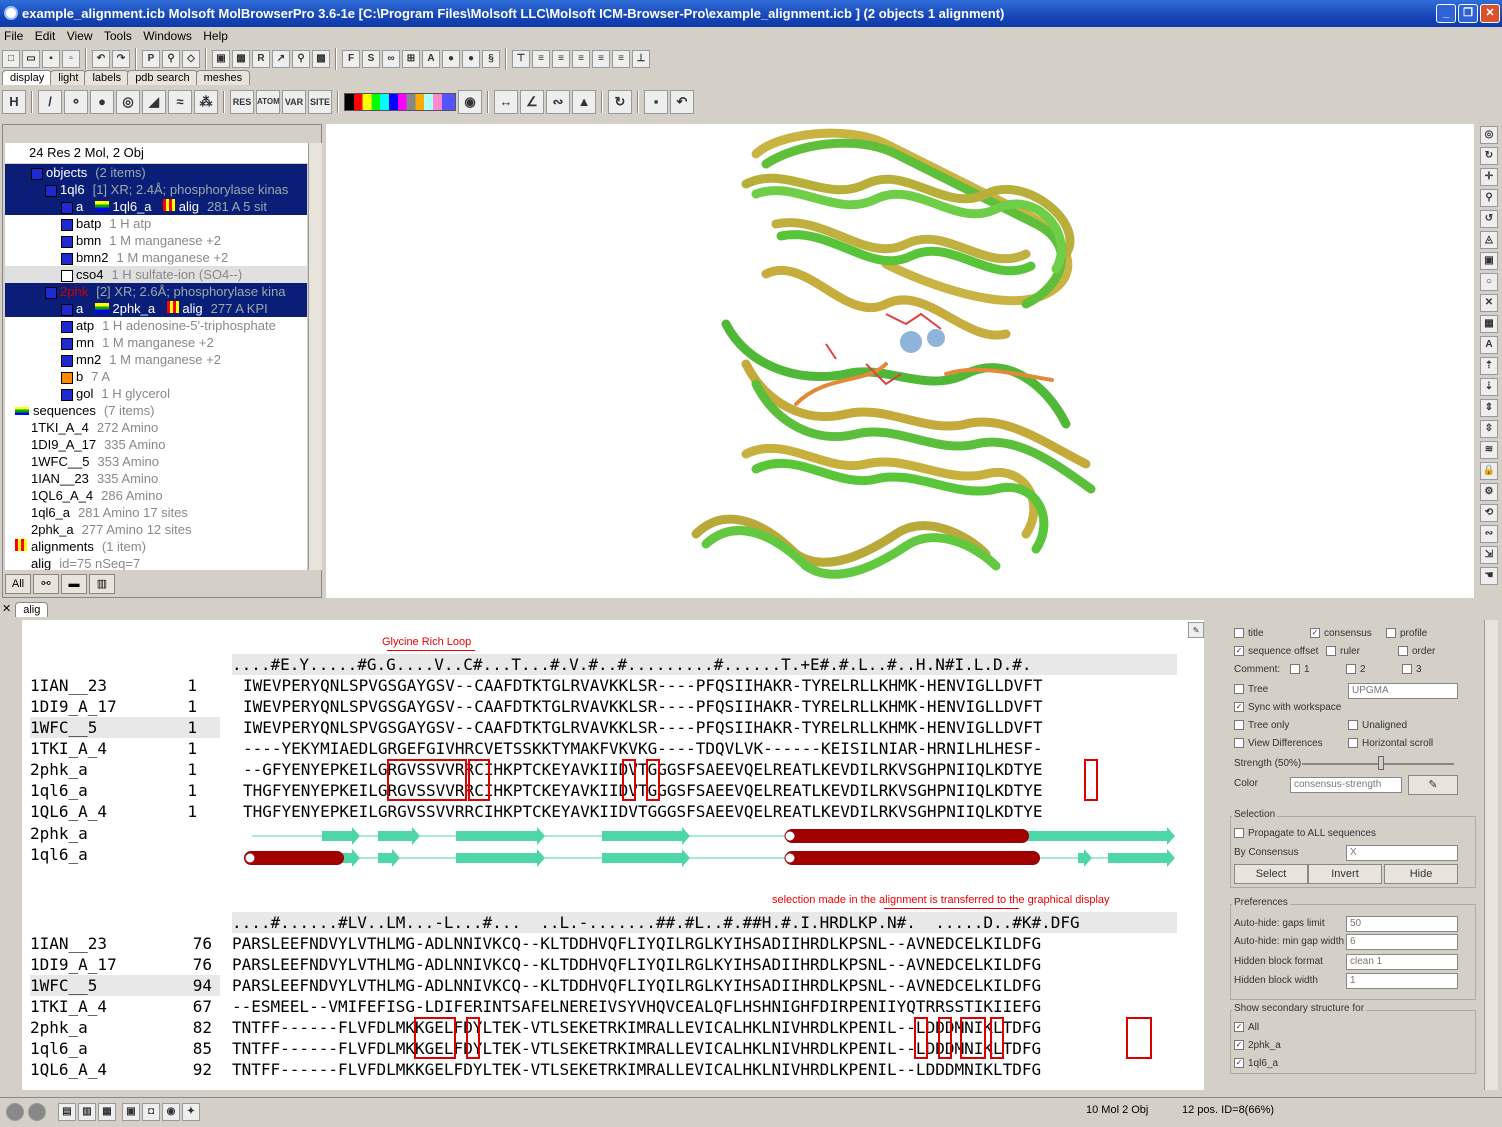 The height and width of the screenshot is (1127, 1502). I want to click on xstick-icon: ⁂, so click(206, 102).